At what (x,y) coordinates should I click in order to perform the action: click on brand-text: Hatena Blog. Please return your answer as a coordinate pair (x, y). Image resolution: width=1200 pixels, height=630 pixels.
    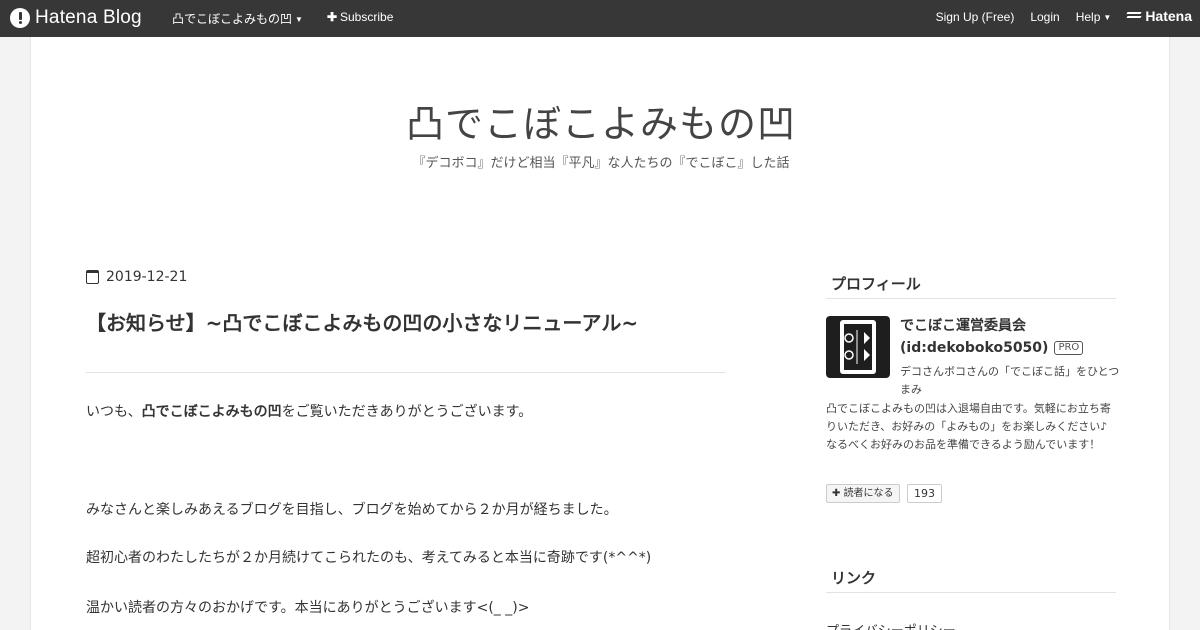
    Looking at the image, I should click on (88, 17).